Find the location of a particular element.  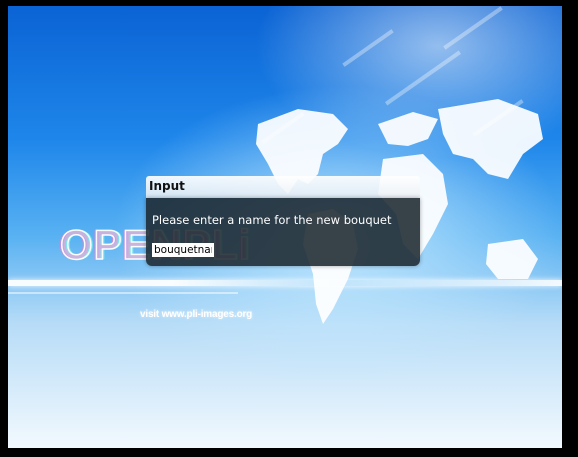

dialog-prompt: Please enter a name for the new bouquet is located at coordinates (272, 220).